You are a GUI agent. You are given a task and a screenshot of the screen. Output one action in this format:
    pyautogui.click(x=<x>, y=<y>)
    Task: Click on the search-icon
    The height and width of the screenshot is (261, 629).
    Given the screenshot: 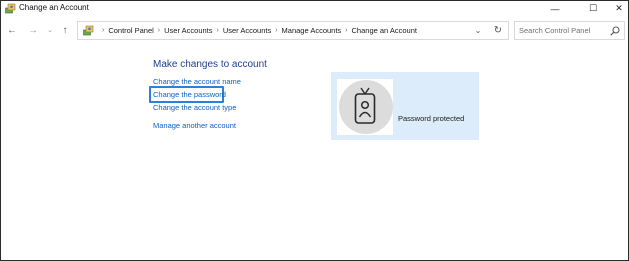 What is the action you would take?
    pyautogui.click(x=615, y=31)
    